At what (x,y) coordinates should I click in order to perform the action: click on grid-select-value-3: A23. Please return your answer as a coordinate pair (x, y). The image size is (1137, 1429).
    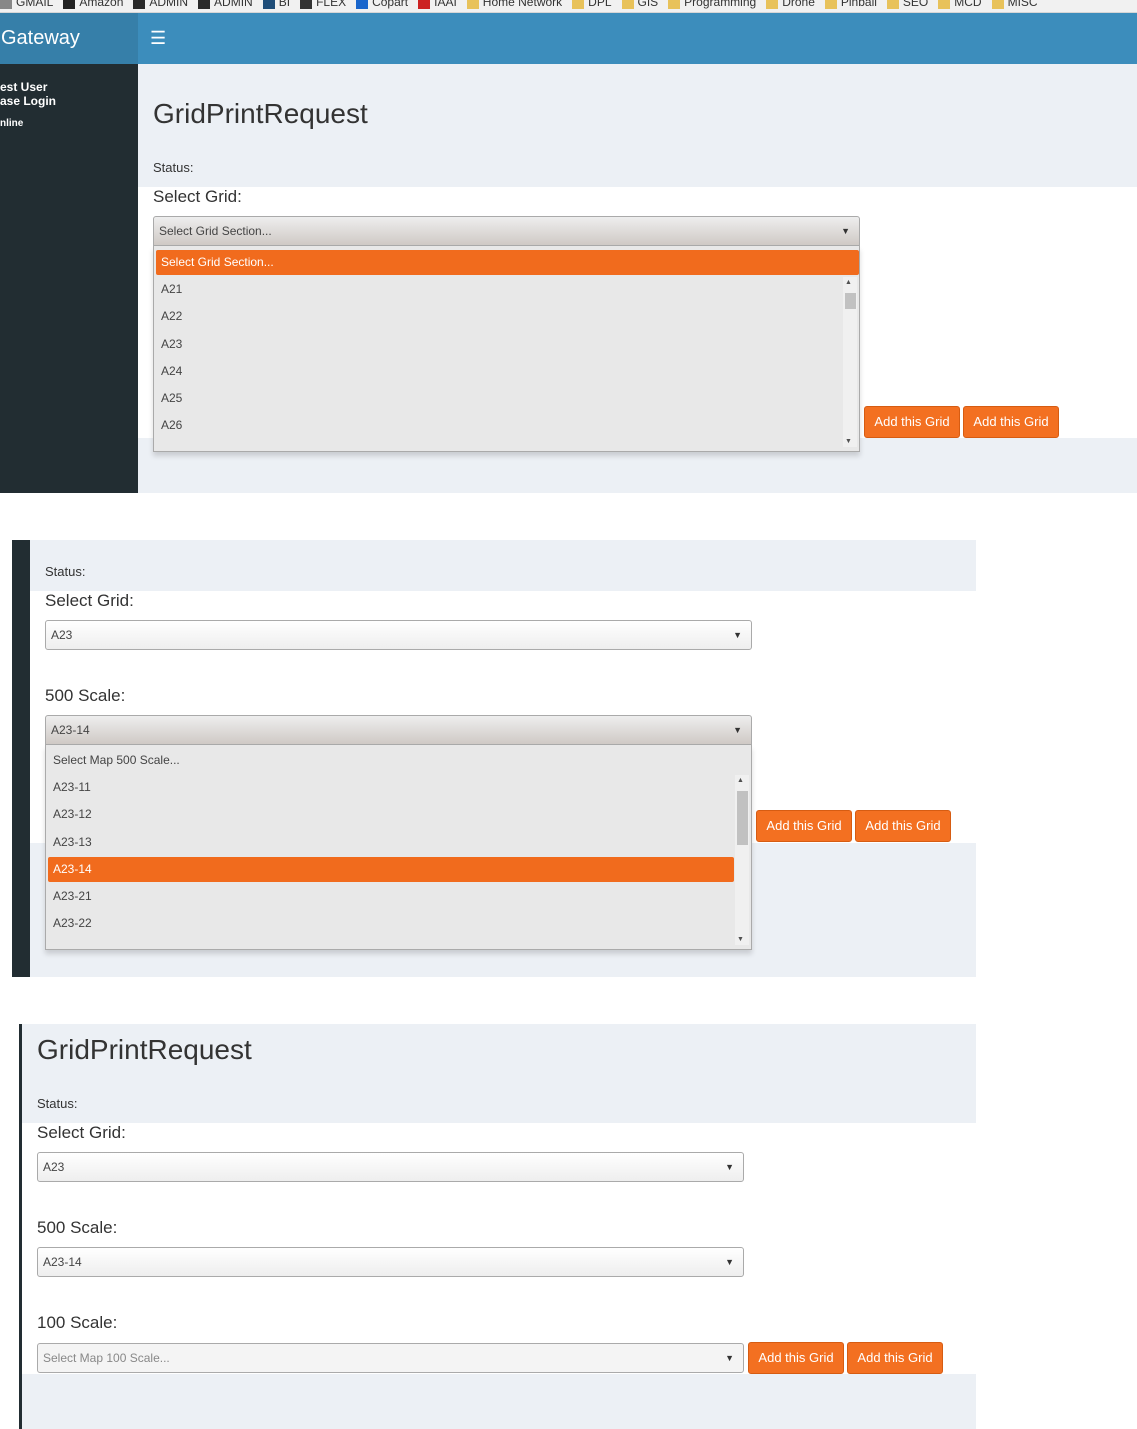
    Looking at the image, I should click on (54, 1167).